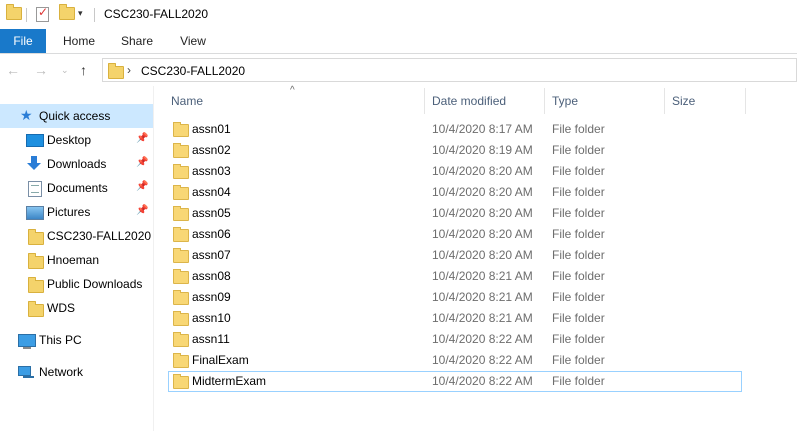  I want to click on tab-share: Share, so click(137, 41).